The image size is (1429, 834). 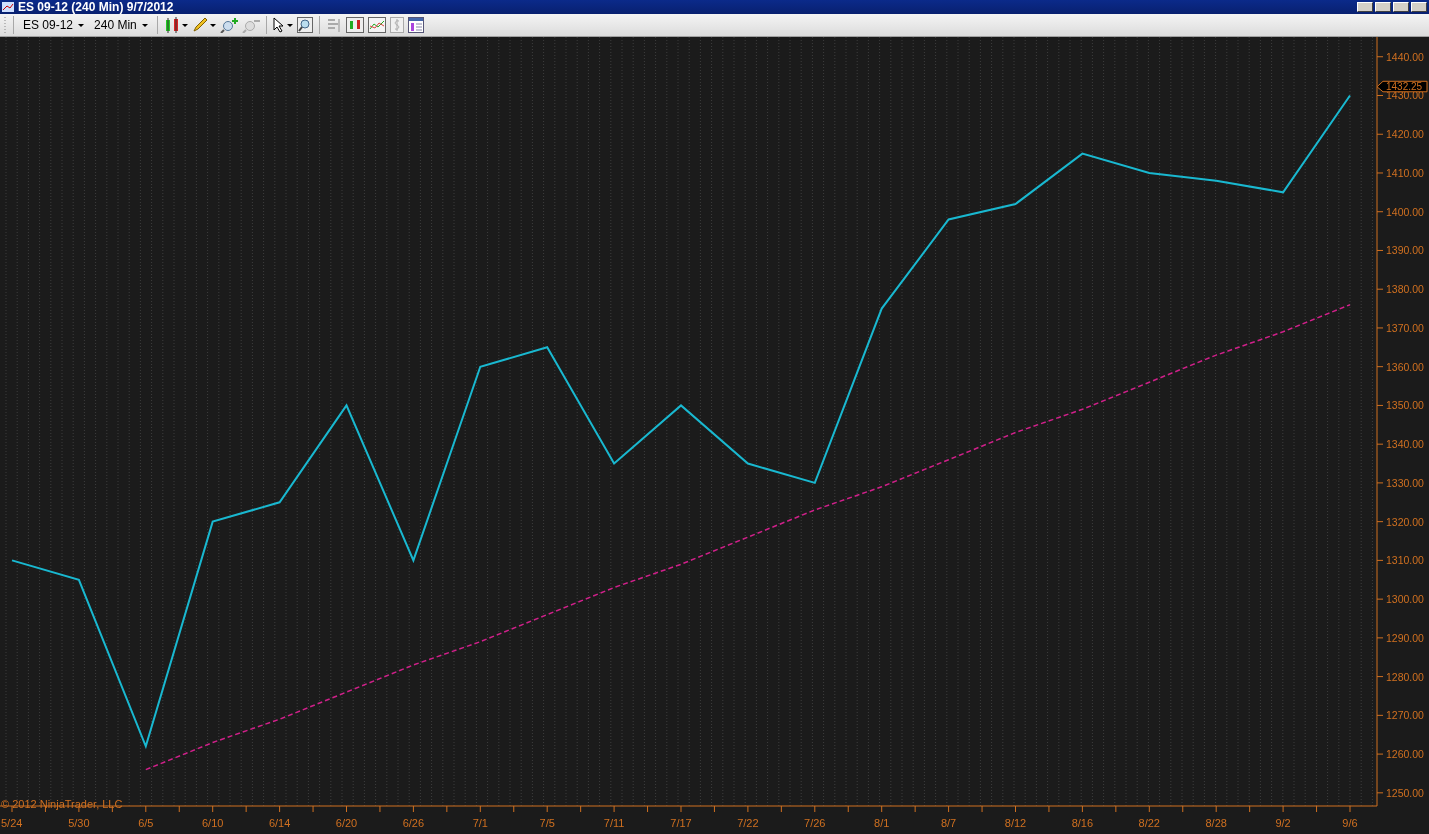 What do you see at coordinates (1419, 7) in the screenshot?
I see `close-button` at bounding box center [1419, 7].